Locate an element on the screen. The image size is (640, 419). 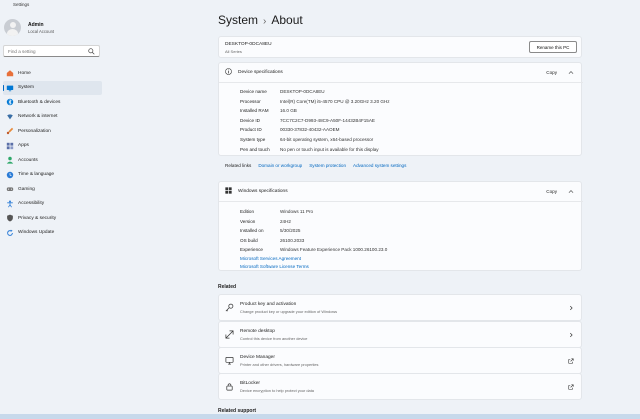
system-icon is located at coordinates (10, 88).